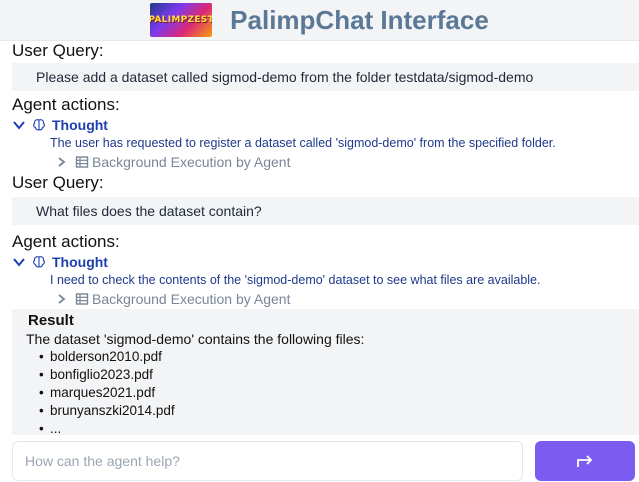  I want to click on send-arrow-icon, so click(585, 461).